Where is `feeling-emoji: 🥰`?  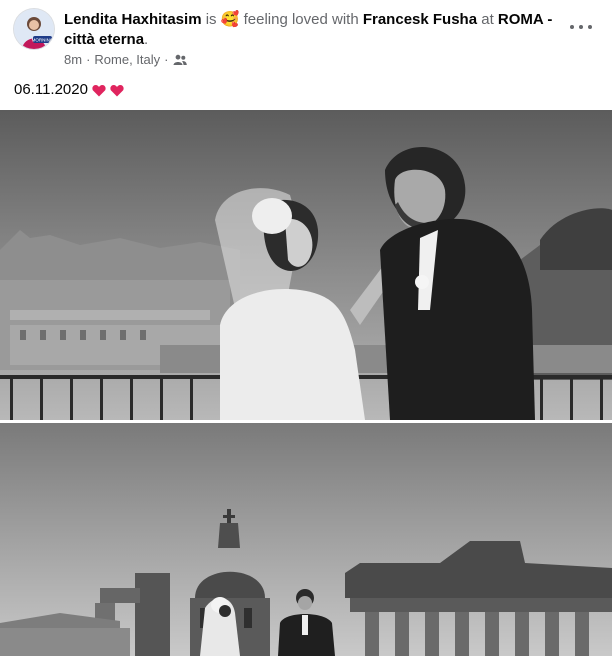
feeling-emoji: 🥰 is located at coordinates (230, 19).